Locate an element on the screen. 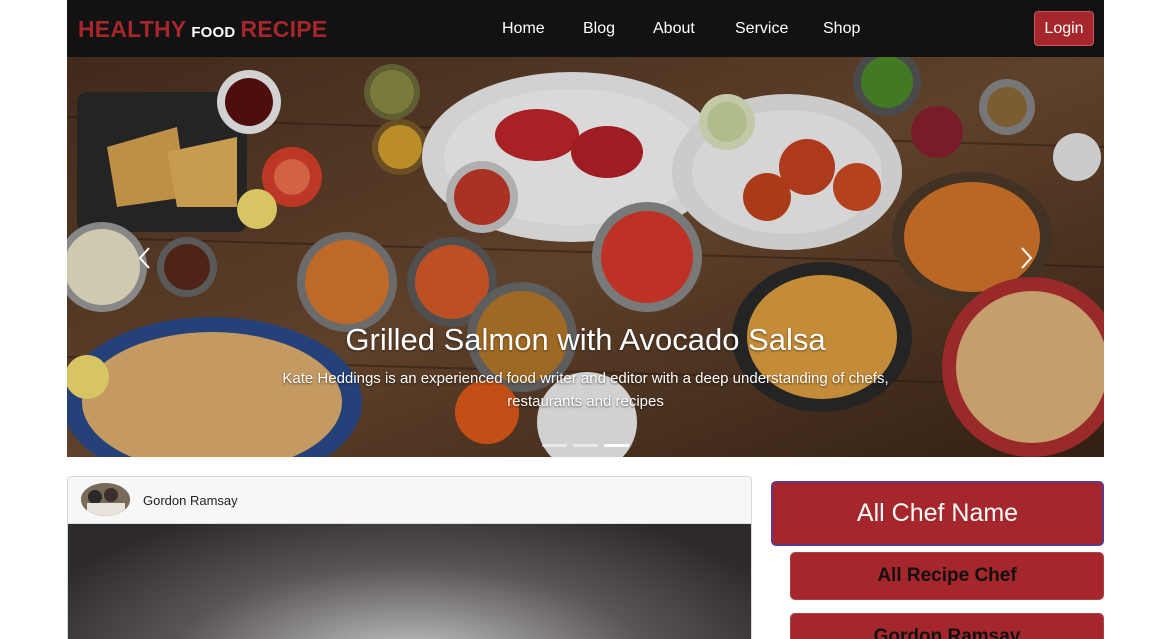 This screenshot has height=639, width=1174. all-recipe-chef-button: All Recipe Chef is located at coordinates (947, 576).